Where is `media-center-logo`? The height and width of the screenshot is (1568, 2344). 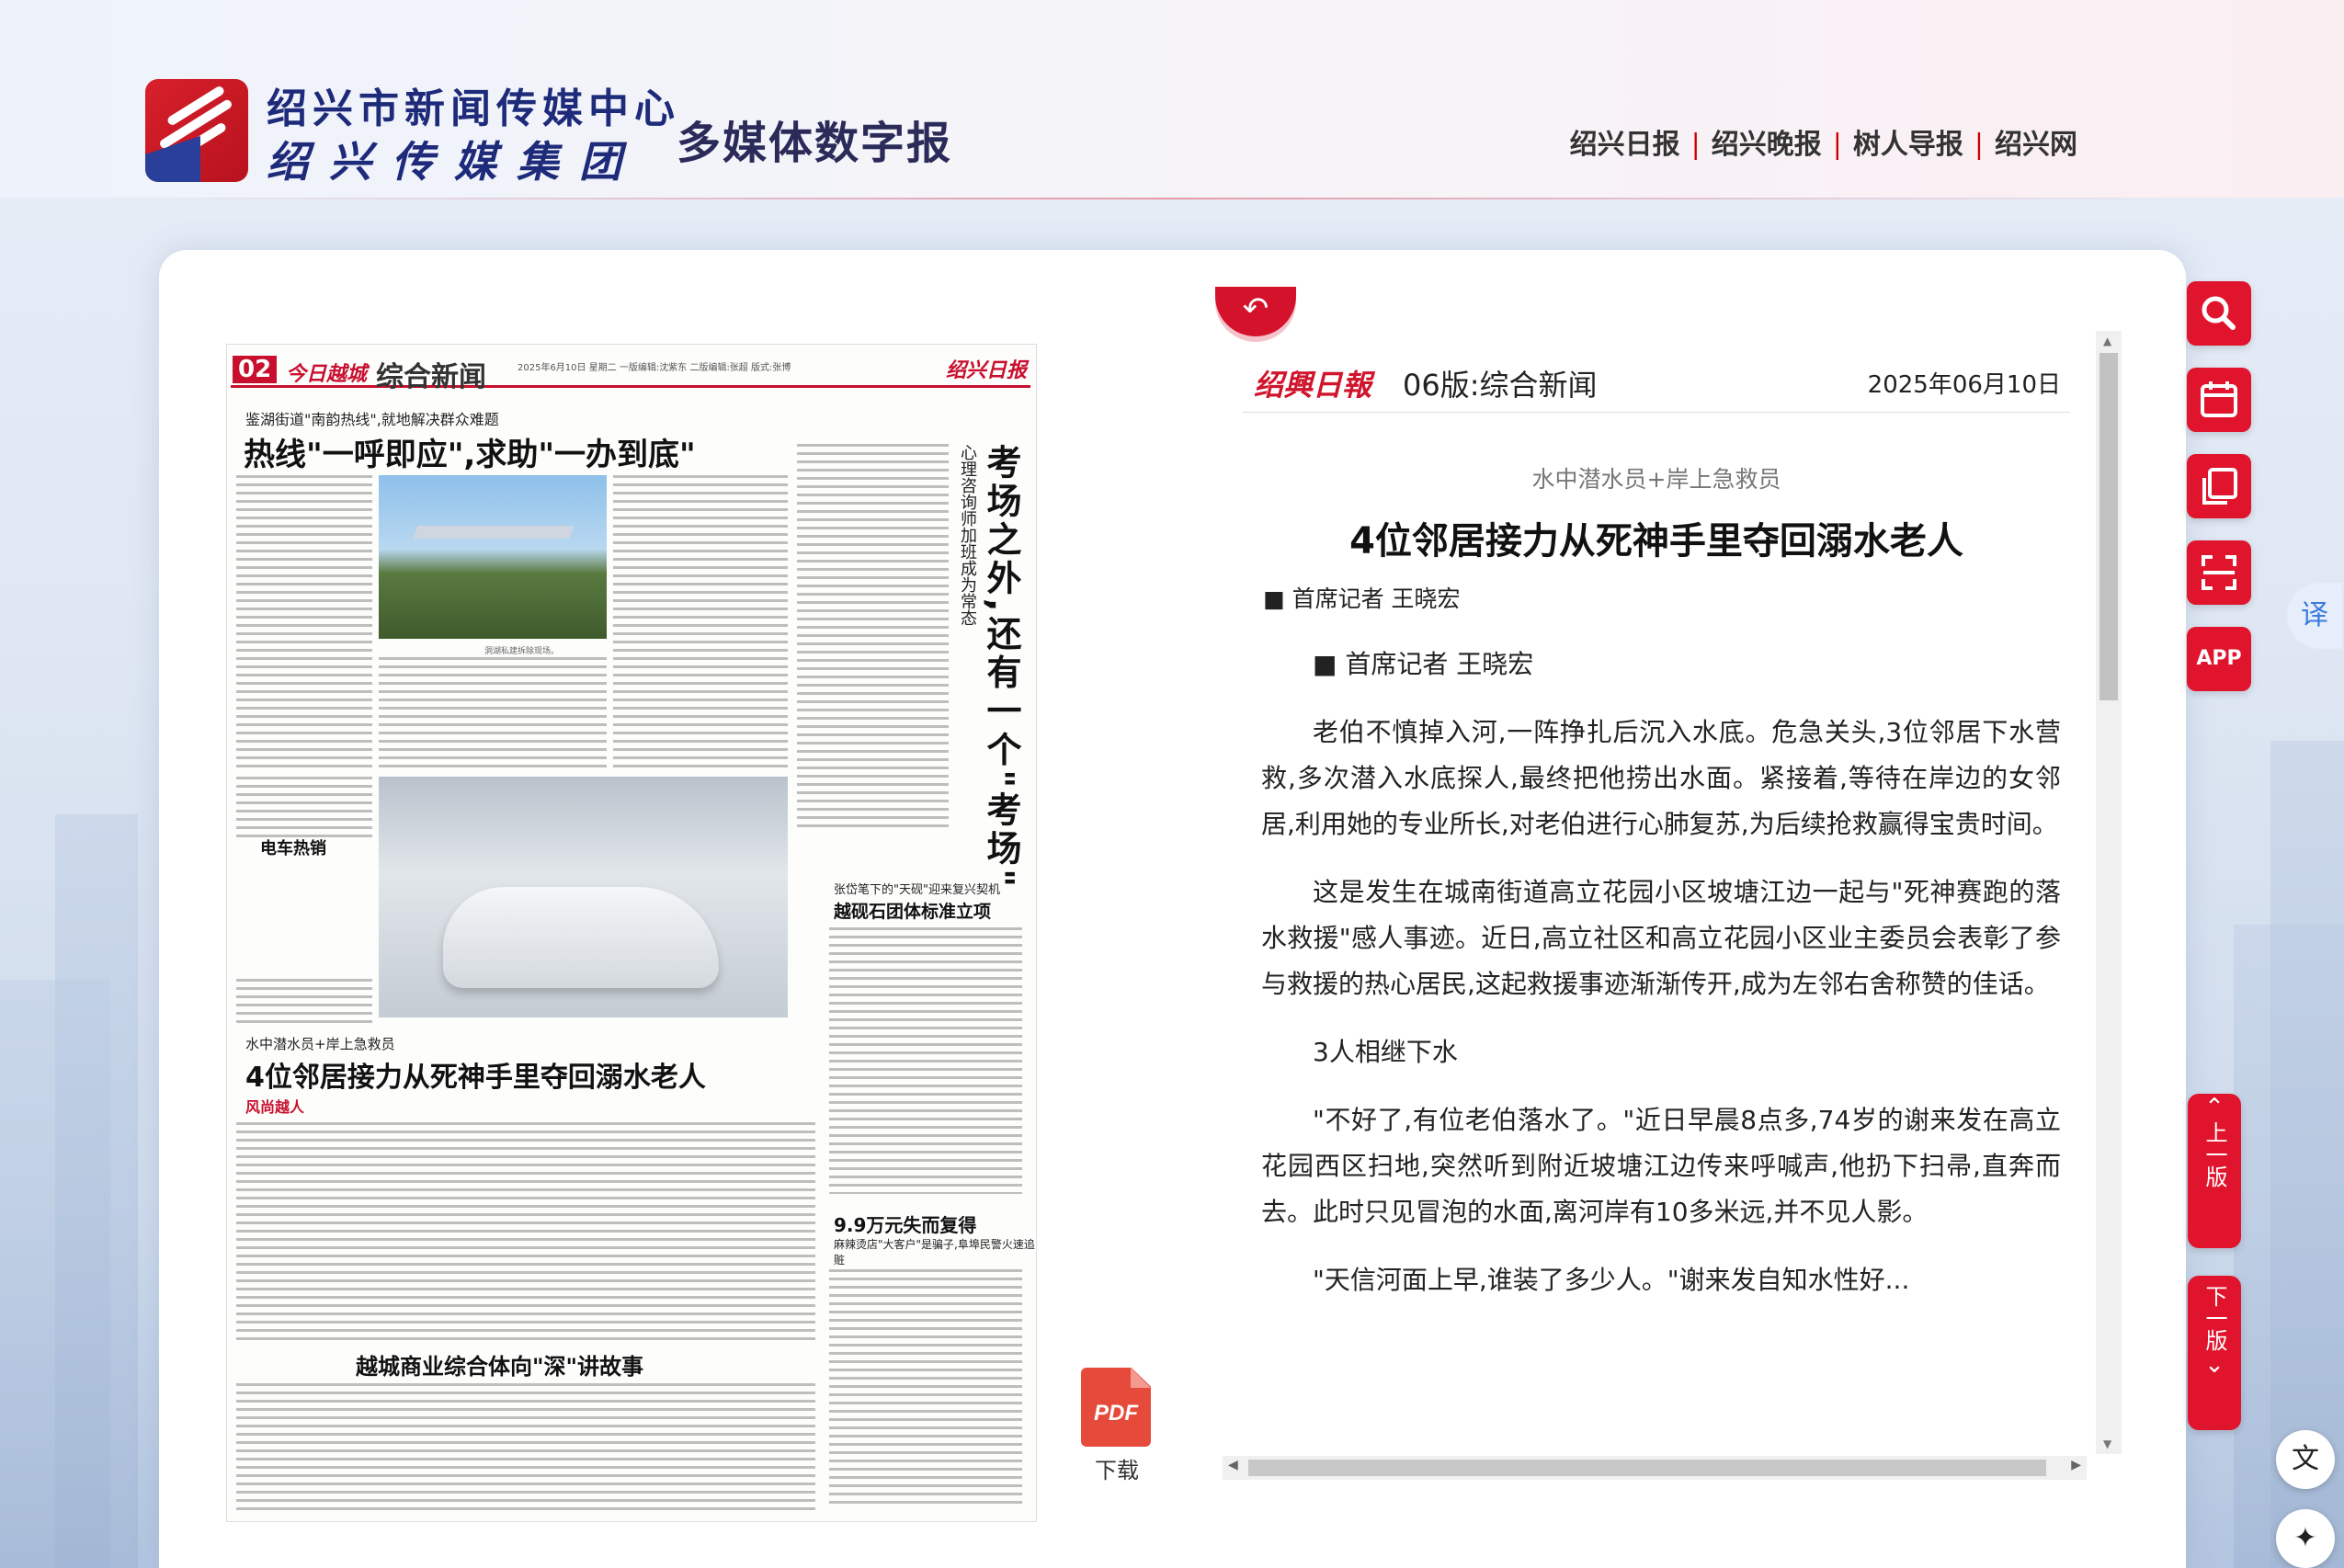 media-center-logo is located at coordinates (196, 130).